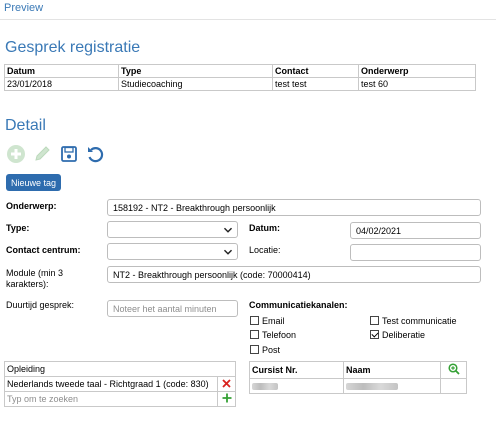 The height and width of the screenshot is (426, 496). What do you see at coordinates (40, 305) in the screenshot?
I see `duurtijd-label: Duurtijd gesprek:` at bounding box center [40, 305].